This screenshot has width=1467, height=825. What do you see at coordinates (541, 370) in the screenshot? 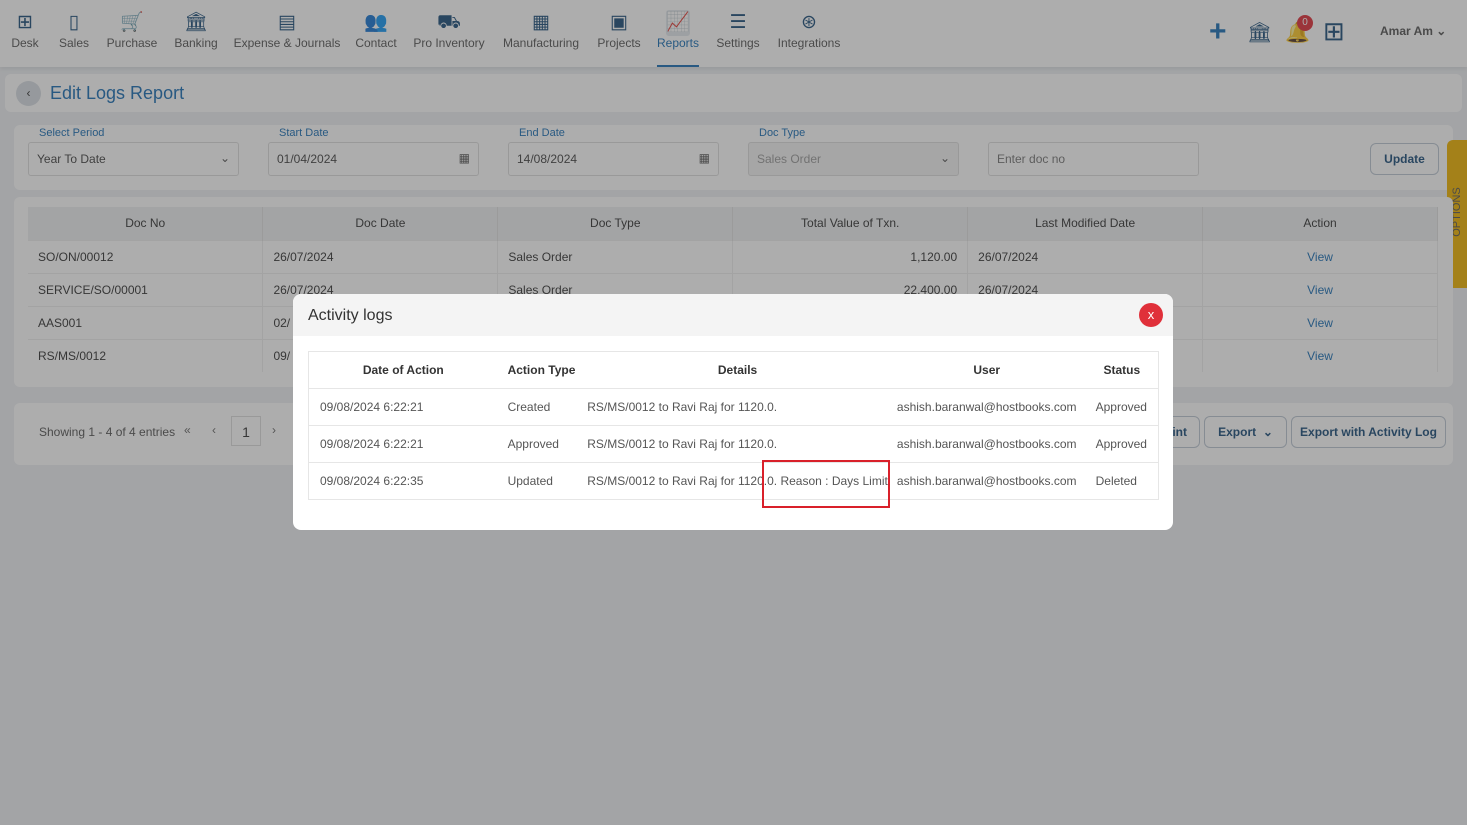
I see `log-column-header: Action Type` at bounding box center [541, 370].